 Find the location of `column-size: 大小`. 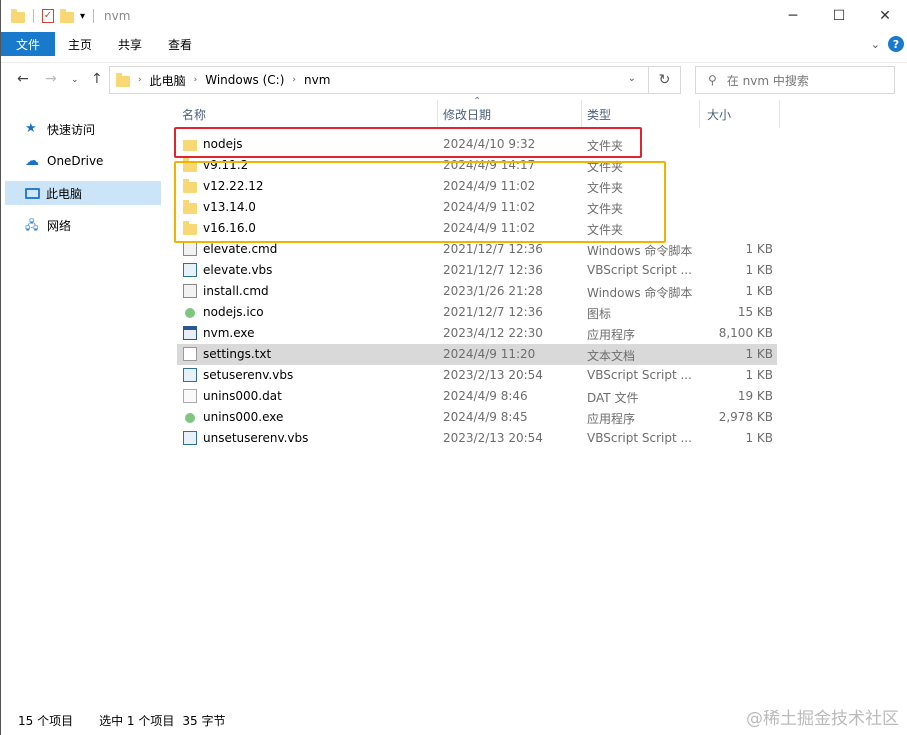

column-size: 大小 is located at coordinates (742, 114).